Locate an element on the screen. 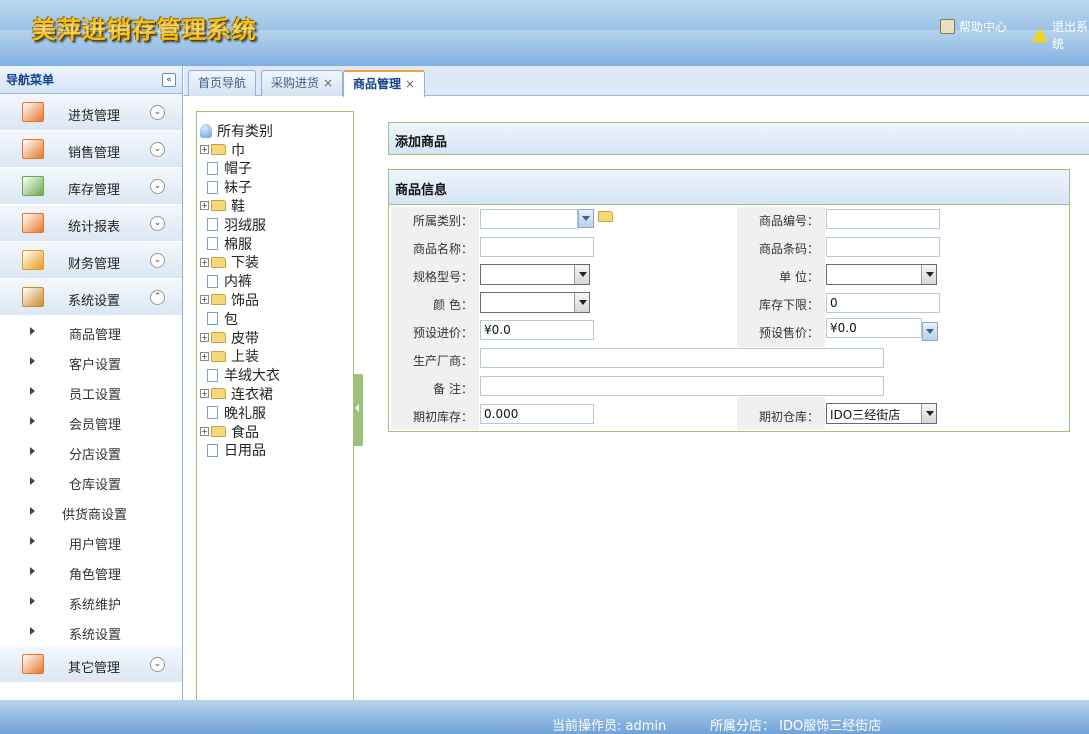  tab-home-nav: 首页导航 is located at coordinates (222, 83).